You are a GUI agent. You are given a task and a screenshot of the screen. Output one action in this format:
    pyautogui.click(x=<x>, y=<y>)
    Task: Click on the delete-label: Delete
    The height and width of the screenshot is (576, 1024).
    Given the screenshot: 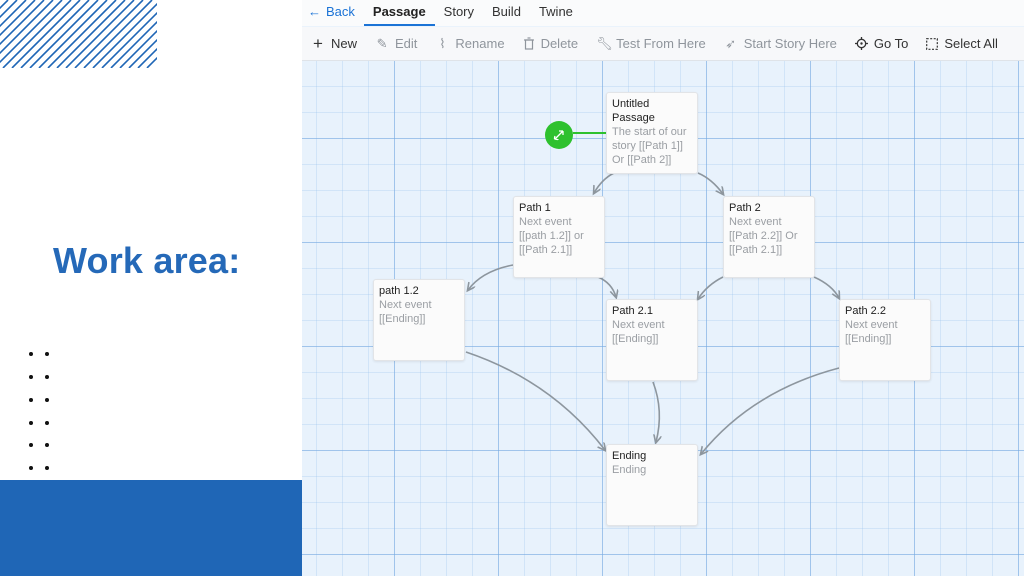 What is the action you would take?
    pyautogui.click(x=559, y=43)
    